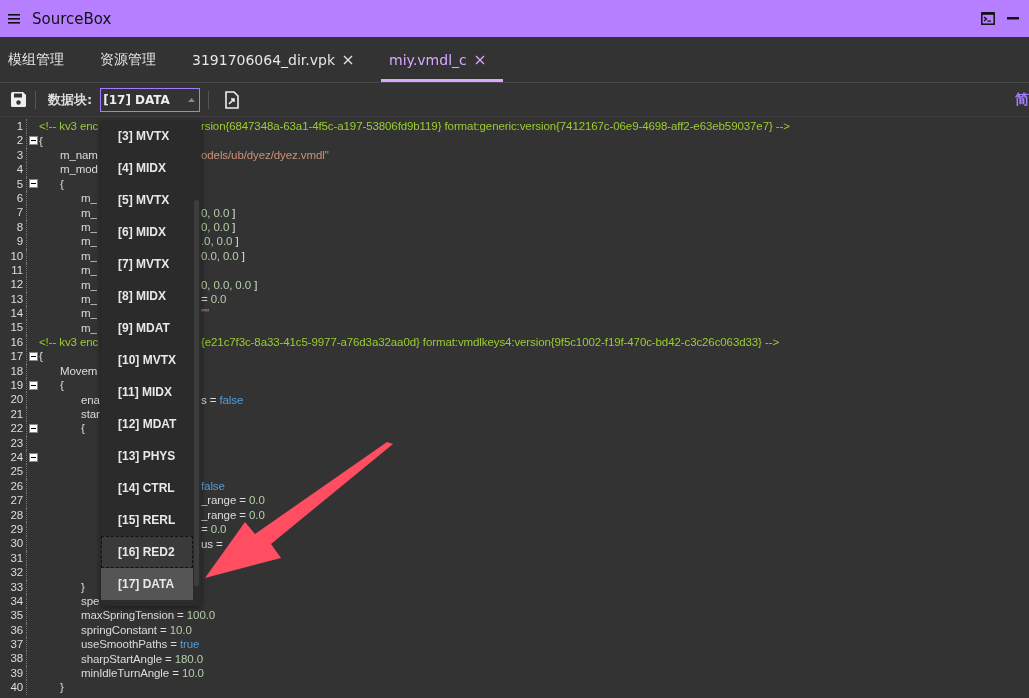 This screenshot has height=698, width=1029. What do you see at coordinates (13, 342) in the screenshot?
I see `line-number: 16` at bounding box center [13, 342].